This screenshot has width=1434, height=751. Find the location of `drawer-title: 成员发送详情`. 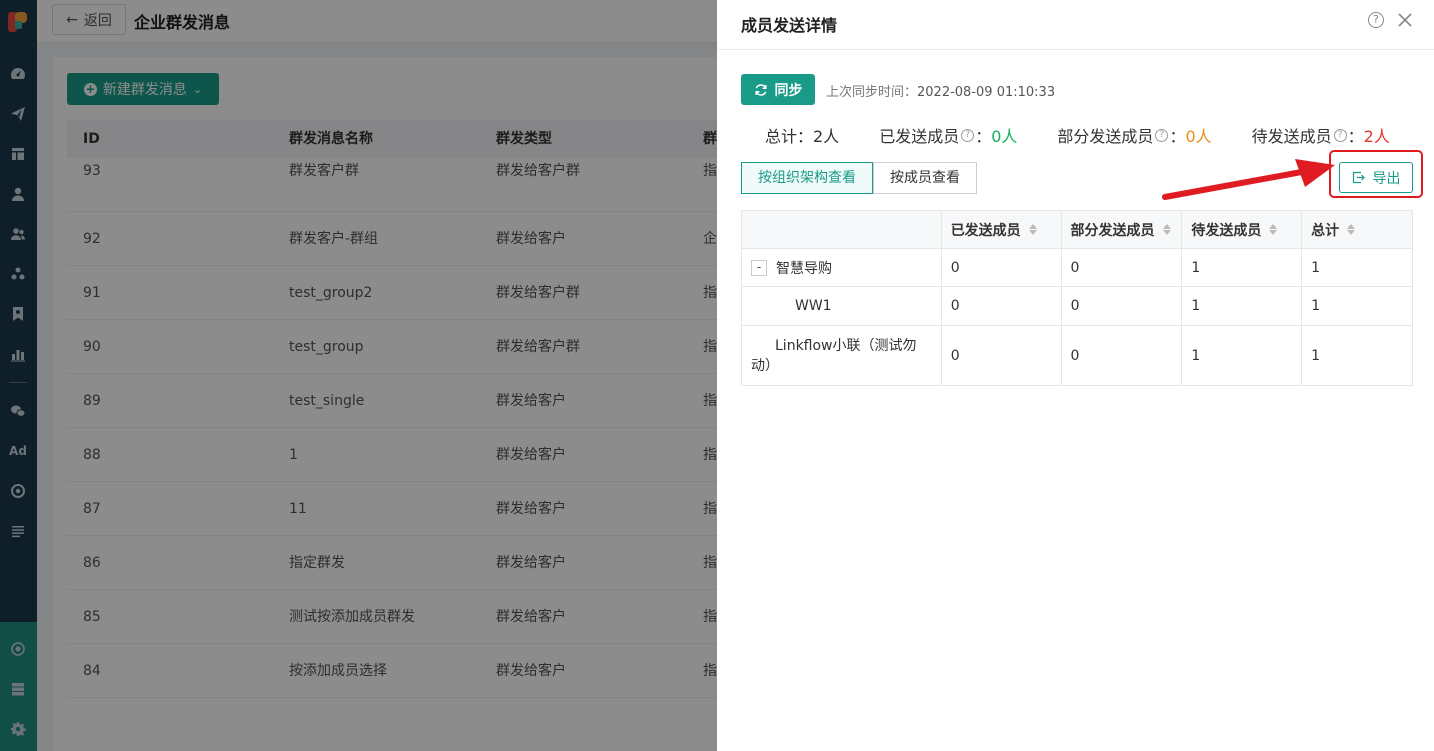

drawer-title: 成员发送详情 is located at coordinates (789, 25).